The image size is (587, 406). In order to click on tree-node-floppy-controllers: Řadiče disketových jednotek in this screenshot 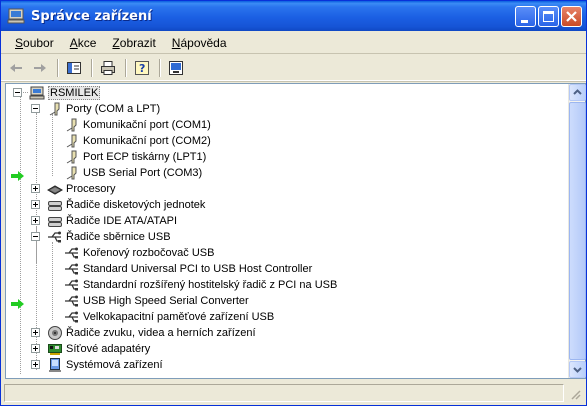, I will do `click(117, 205)`.